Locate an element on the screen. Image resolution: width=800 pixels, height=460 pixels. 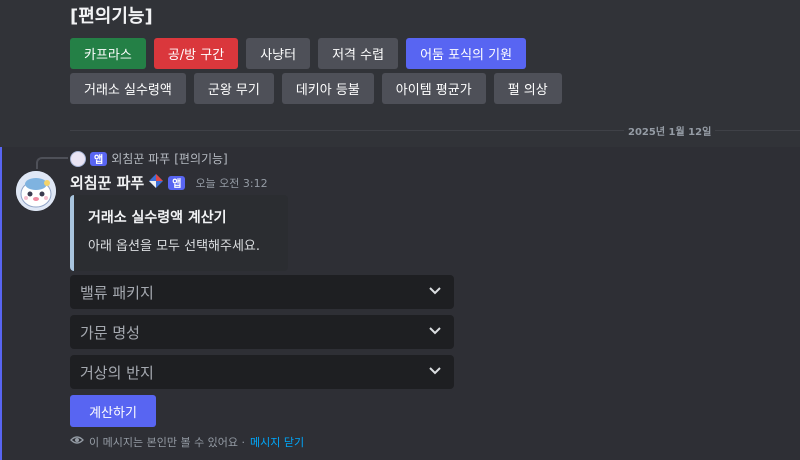
message-timestamp: 오늘 오전 3:12 is located at coordinates (231, 183).